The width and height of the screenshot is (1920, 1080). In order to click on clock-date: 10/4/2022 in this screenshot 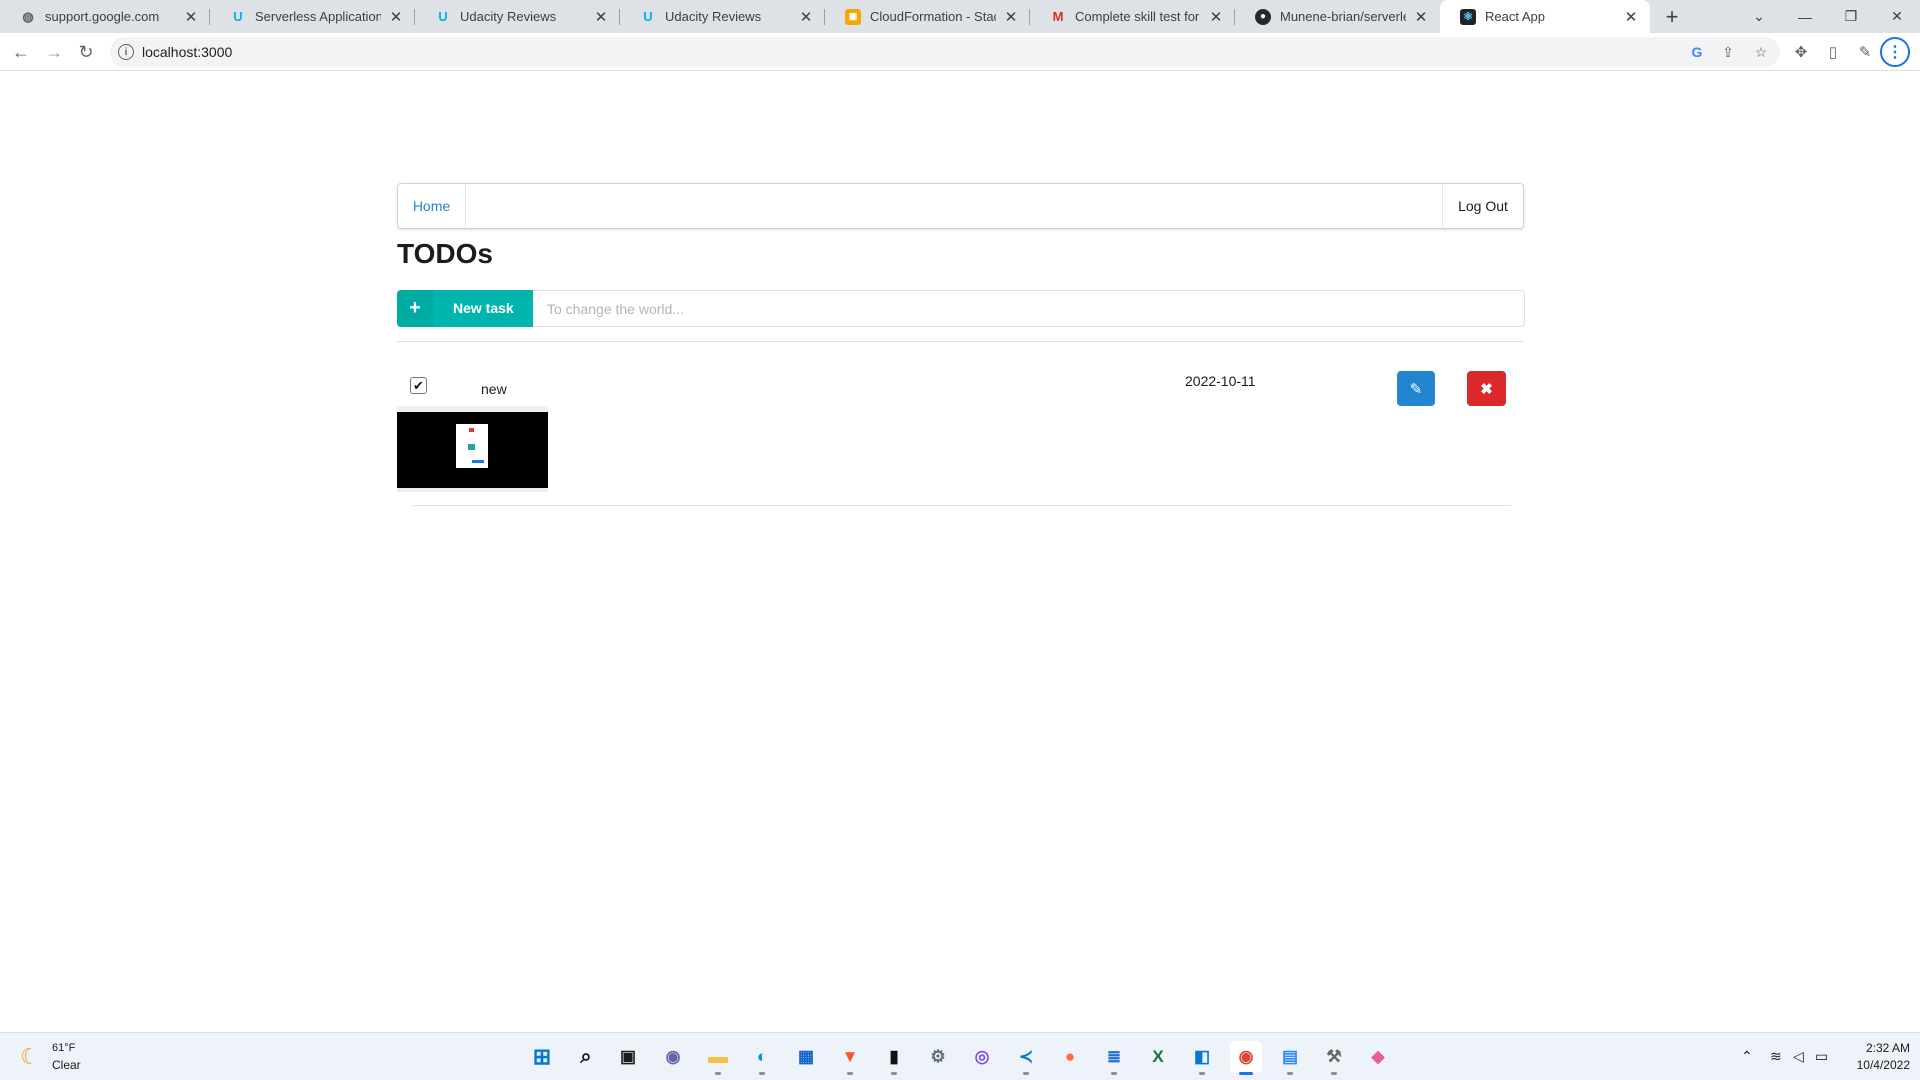, I will do `click(1877, 1065)`.